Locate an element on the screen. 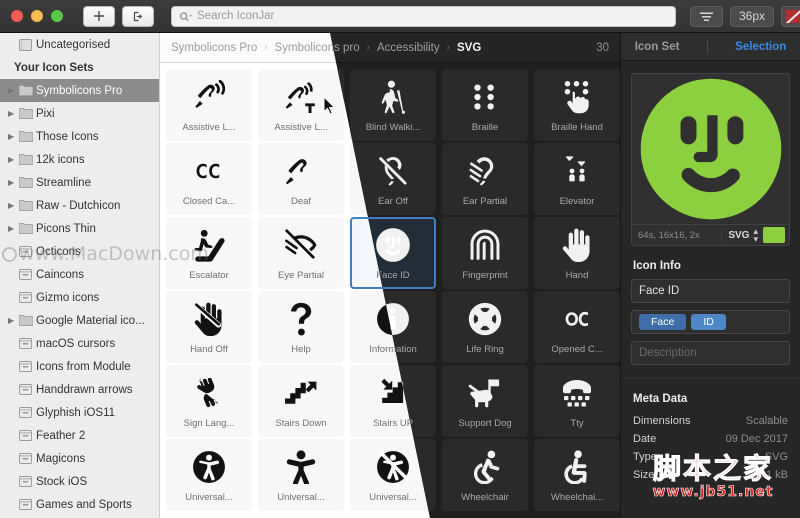  add-button is located at coordinates (99, 16).